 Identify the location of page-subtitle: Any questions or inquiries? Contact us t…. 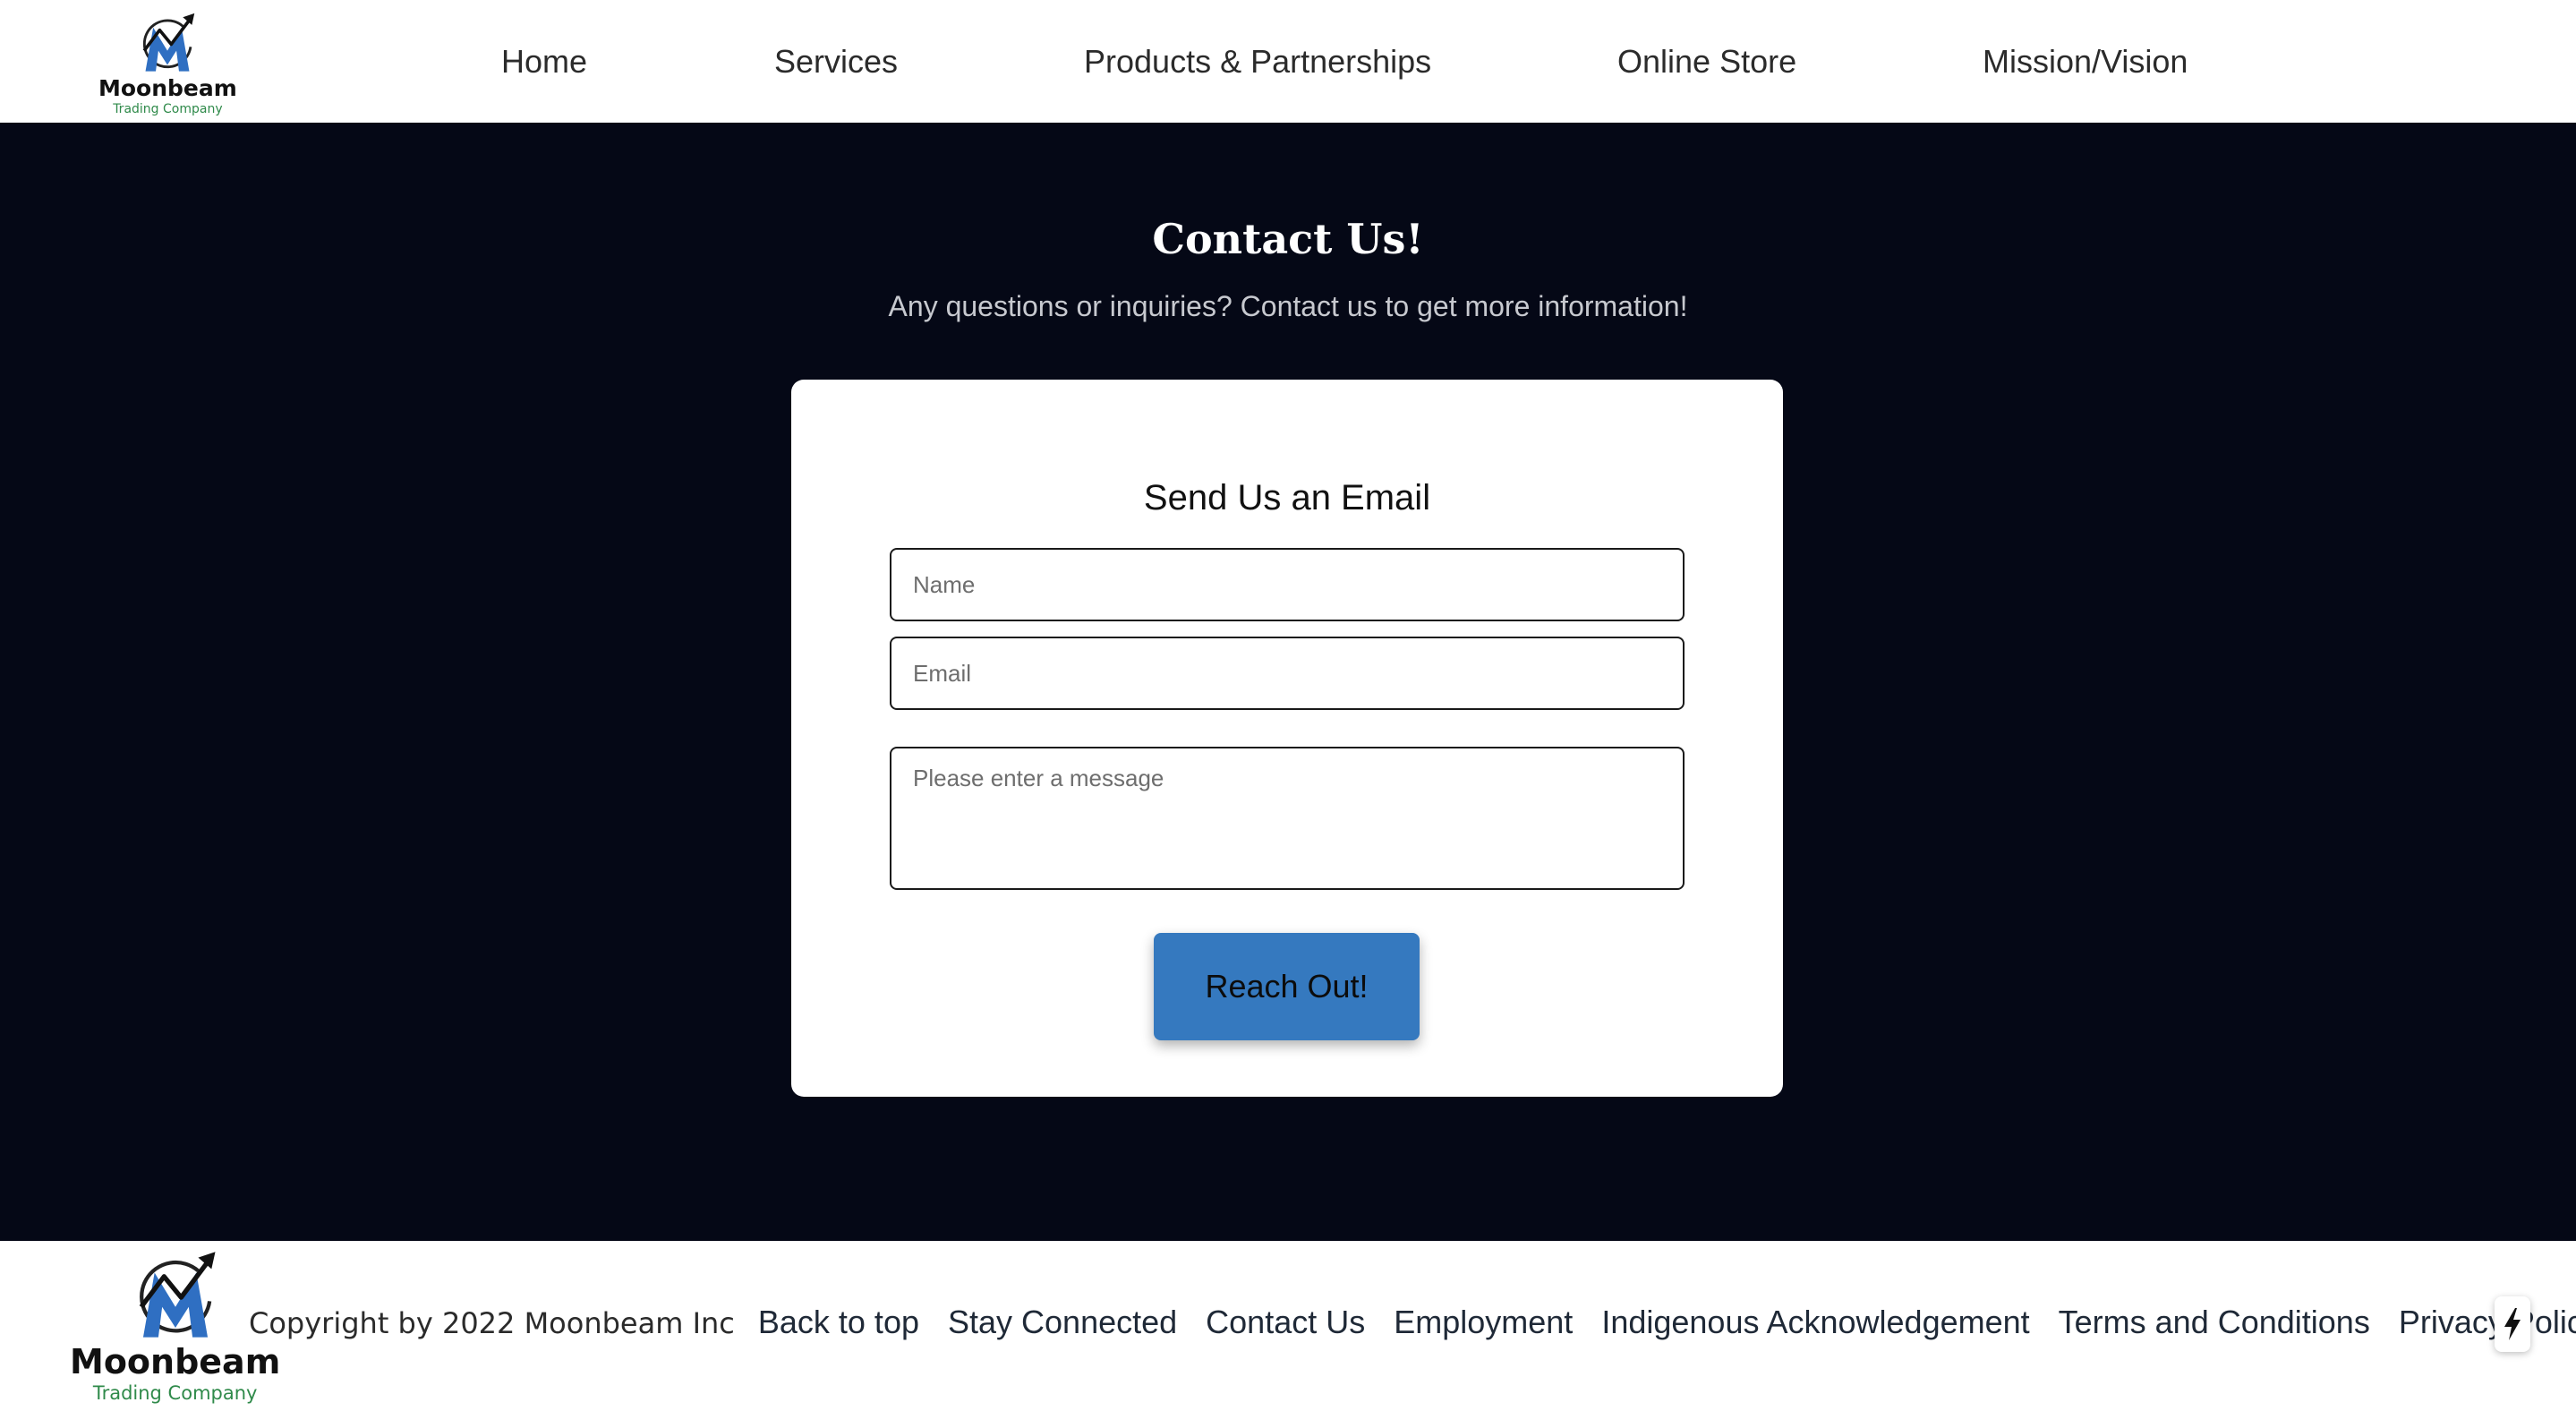
(1288, 306).